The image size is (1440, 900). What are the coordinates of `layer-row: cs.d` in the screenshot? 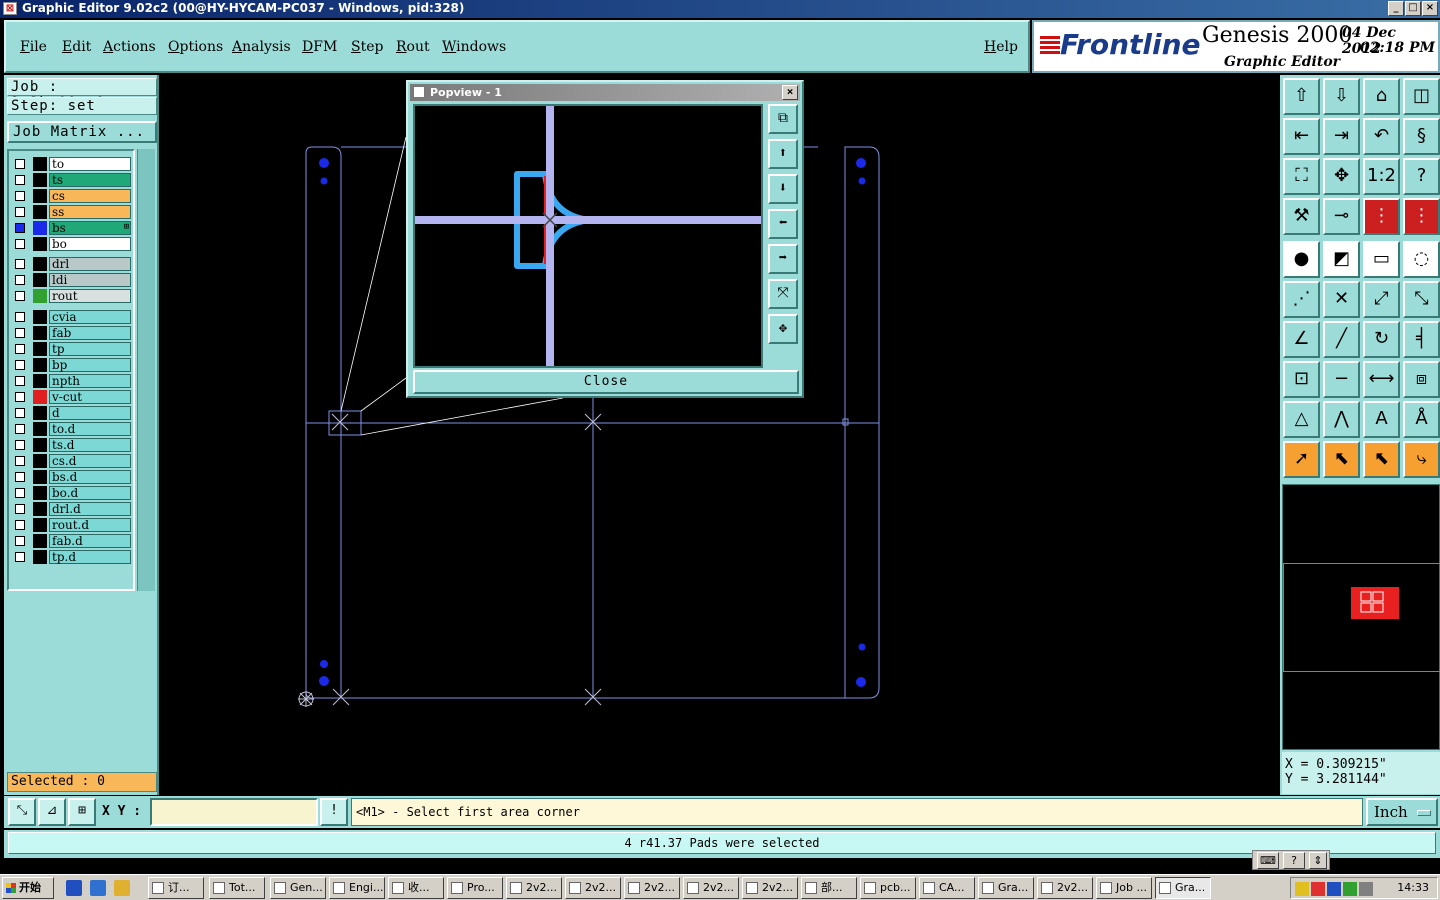 It's located at (71, 461).